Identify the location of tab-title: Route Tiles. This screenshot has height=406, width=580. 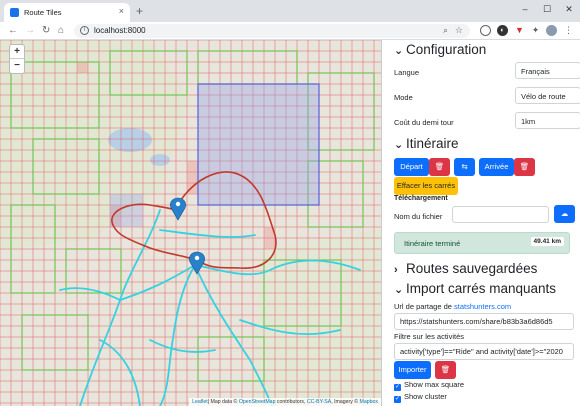
(43, 12).